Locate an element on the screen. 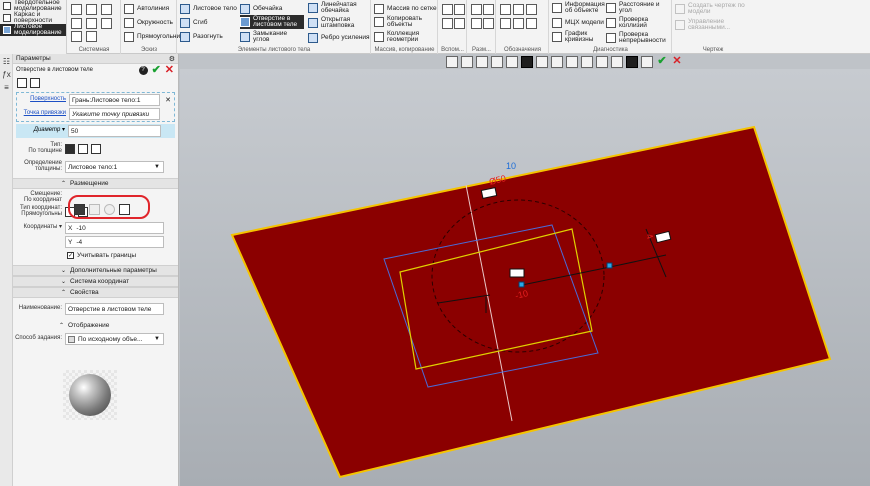 Image resolution: width=870 pixels, height=486 pixels. point-icon is located at coordinates (447, 23).